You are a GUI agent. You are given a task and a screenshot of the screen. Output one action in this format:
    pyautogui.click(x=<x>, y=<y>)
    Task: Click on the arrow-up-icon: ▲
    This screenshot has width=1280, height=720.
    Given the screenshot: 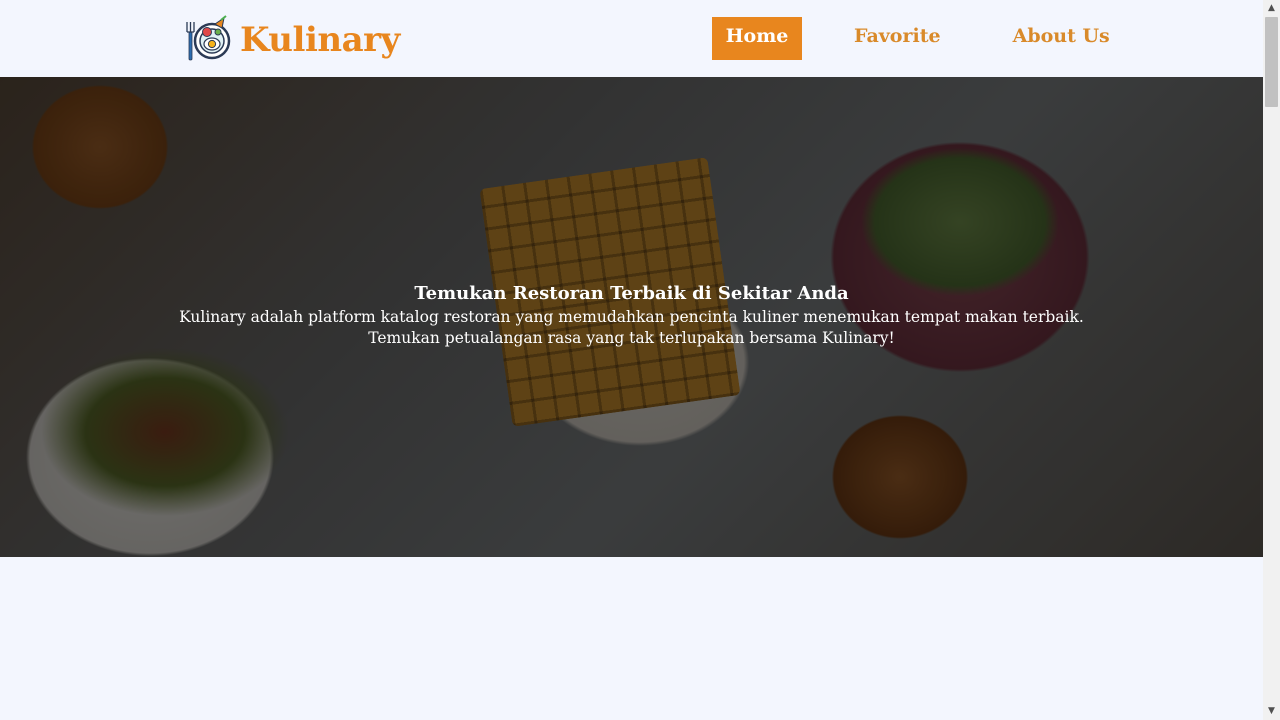 What is the action you would take?
    pyautogui.click(x=1271, y=8)
    